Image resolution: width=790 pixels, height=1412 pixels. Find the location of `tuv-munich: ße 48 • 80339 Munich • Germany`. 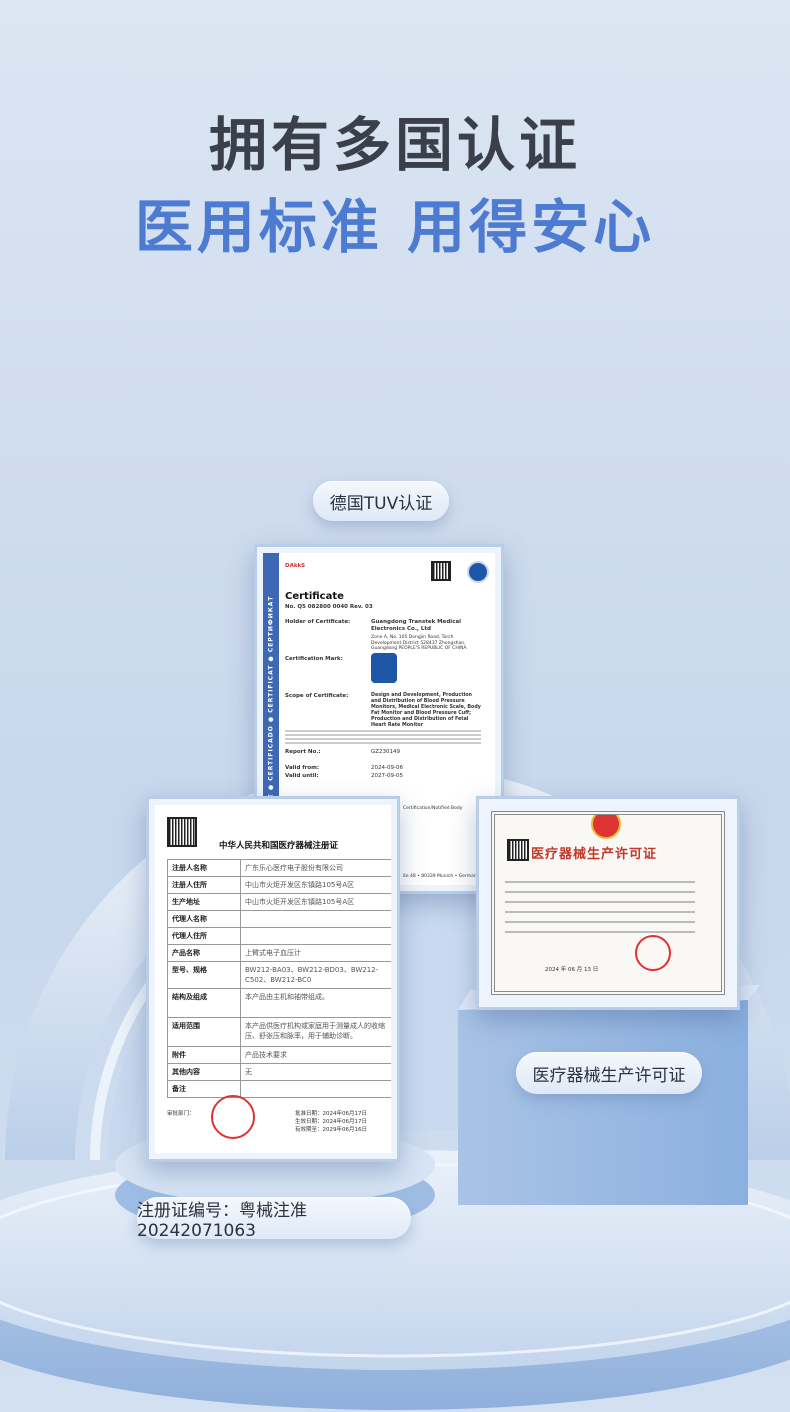

tuv-munich: ße 48 • 80339 Munich • Germany is located at coordinates (441, 876).